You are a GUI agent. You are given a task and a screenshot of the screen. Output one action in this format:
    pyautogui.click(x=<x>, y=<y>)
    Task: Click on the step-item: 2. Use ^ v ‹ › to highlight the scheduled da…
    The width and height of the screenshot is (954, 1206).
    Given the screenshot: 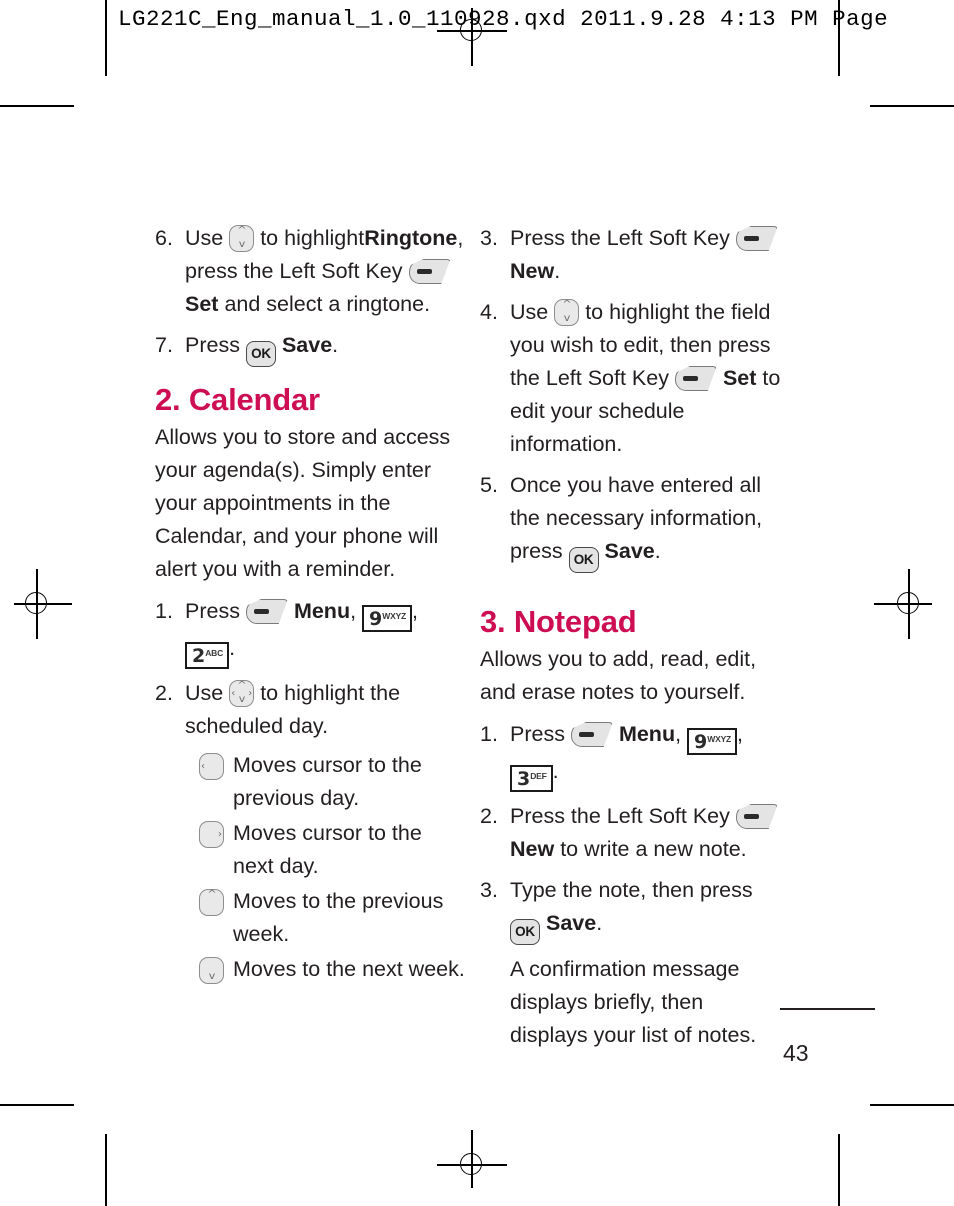 What is the action you would take?
    pyautogui.click(x=310, y=710)
    